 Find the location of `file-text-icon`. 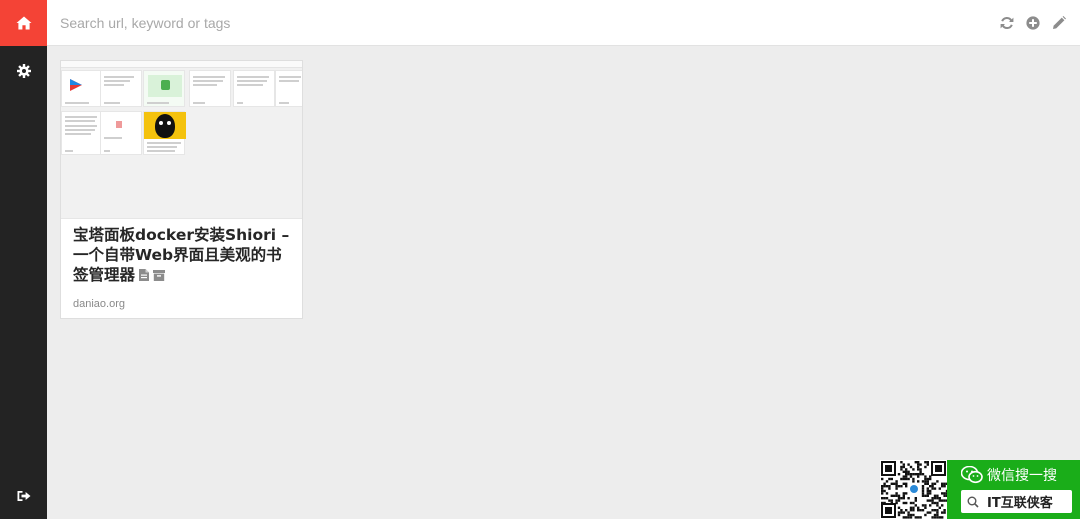

file-text-icon is located at coordinates (144, 276).